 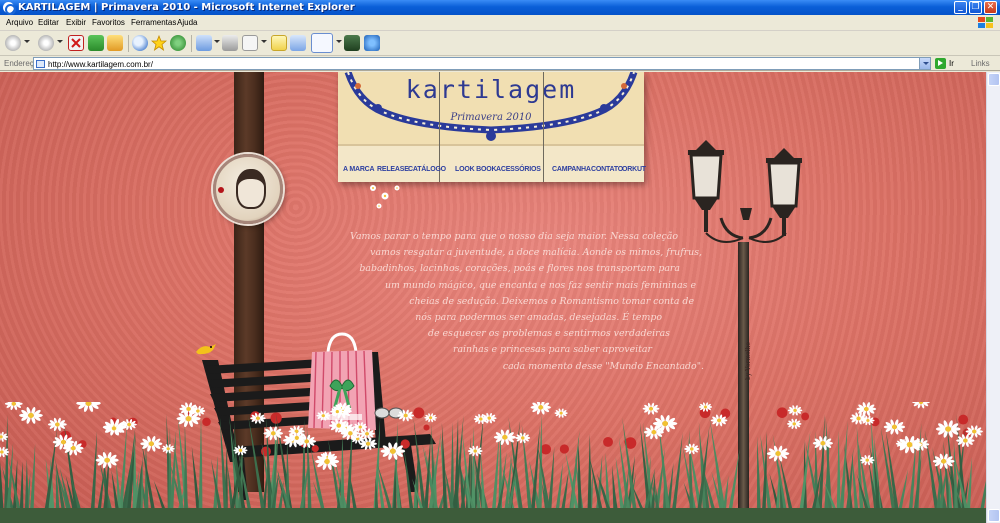 What do you see at coordinates (951, 63) in the screenshot?
I see `go-button: Ir` at bounding box center [951, 63].